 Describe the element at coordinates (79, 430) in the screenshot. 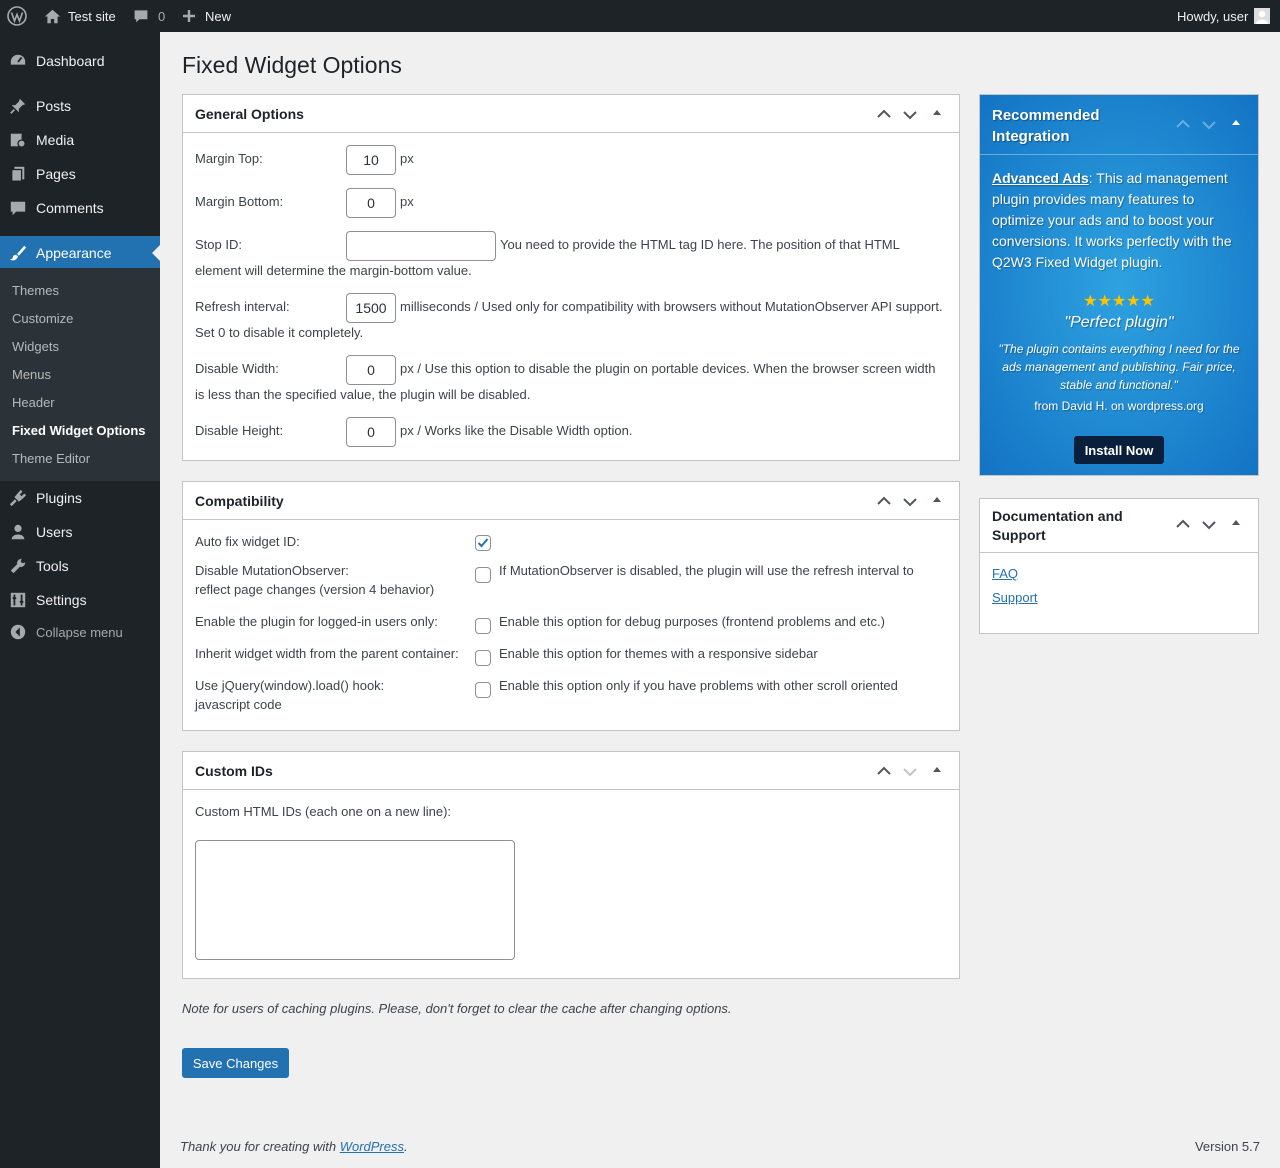

I see `submenu-fixed-widget-options: Fixed Widget Options` at that location.